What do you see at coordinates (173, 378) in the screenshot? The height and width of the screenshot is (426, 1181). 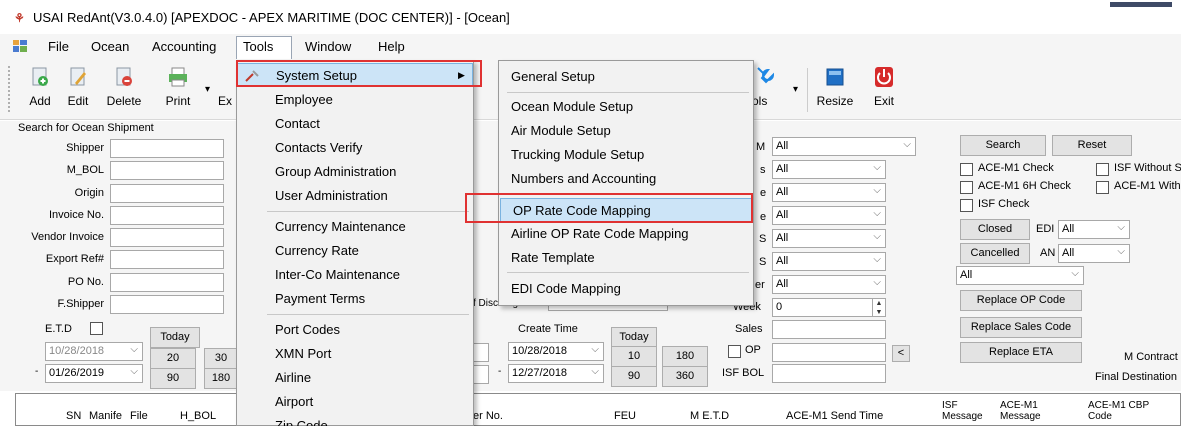 I see `etd-90-button: 90` at bounding box center [173, 378].